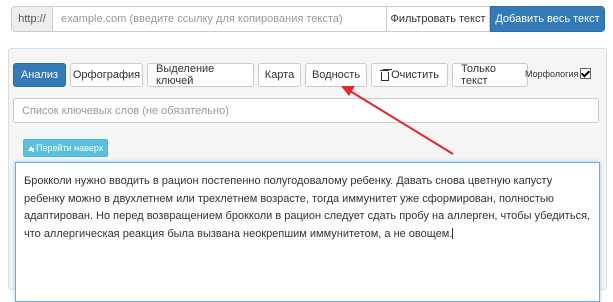 This screenshot has width=613, height=302. I want to click on clear-button-label: Очистить, so click(415, 75).